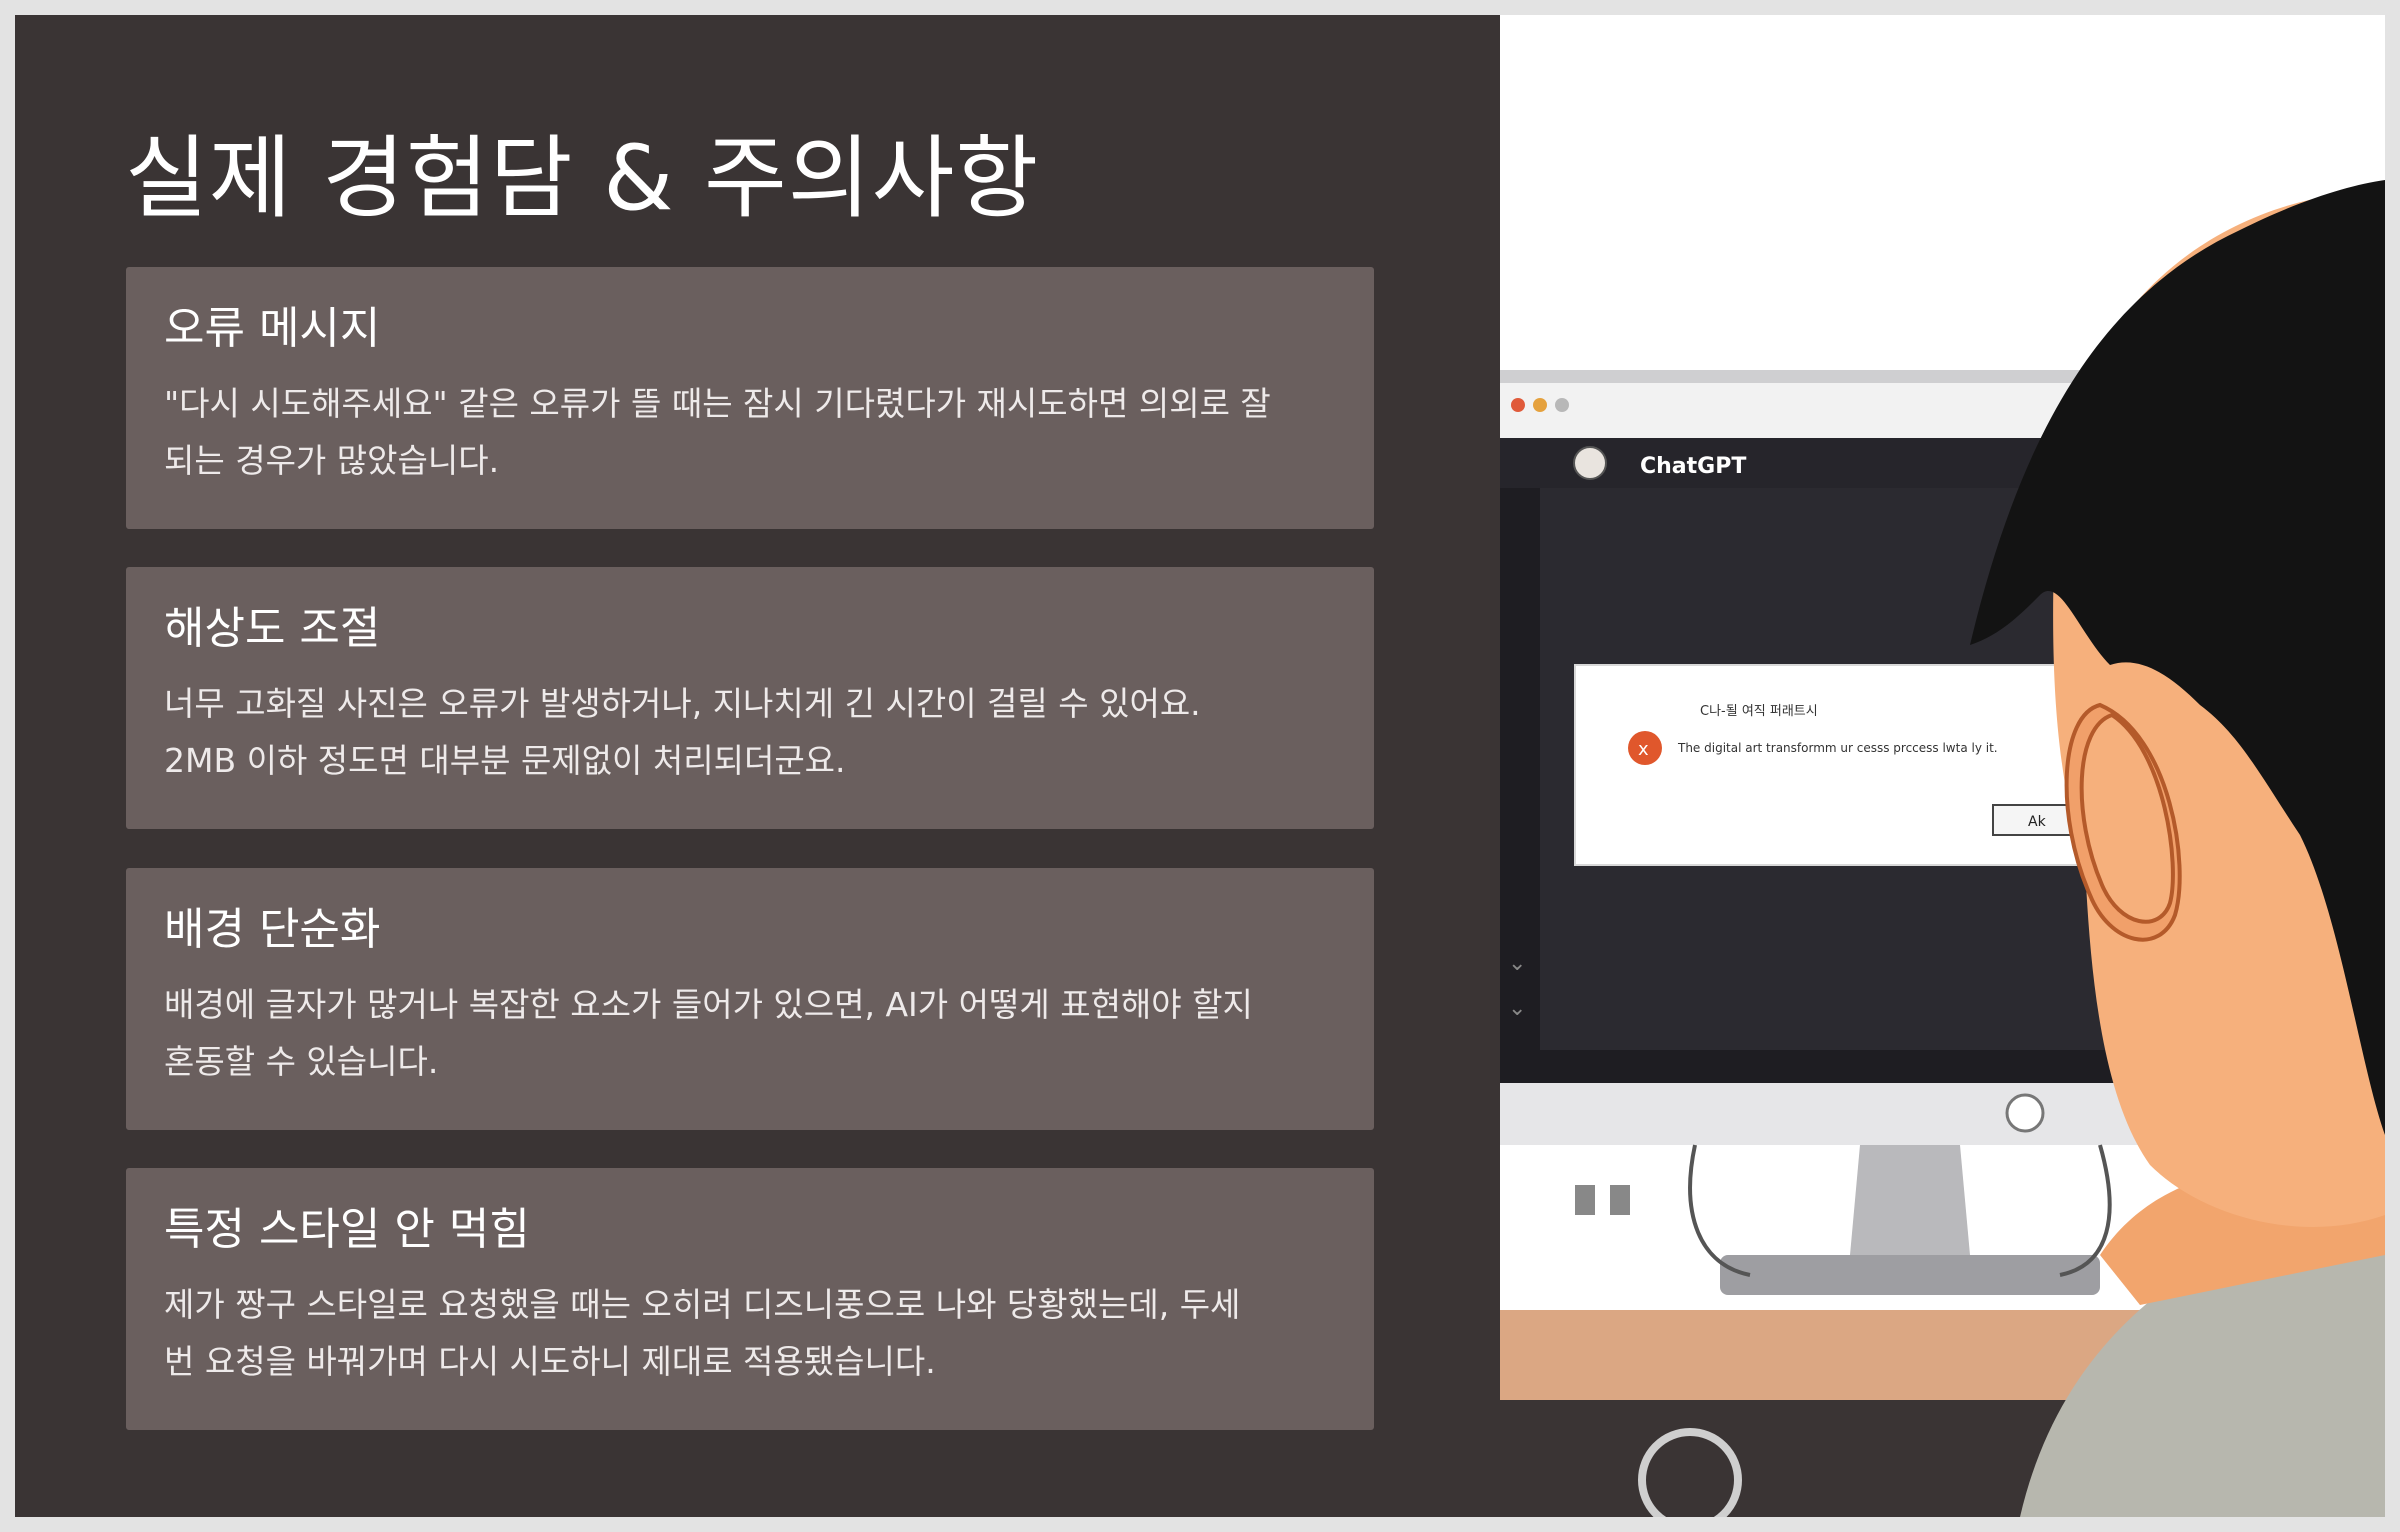  I want to click on x-mark-icon: x, so click(1643, 749).